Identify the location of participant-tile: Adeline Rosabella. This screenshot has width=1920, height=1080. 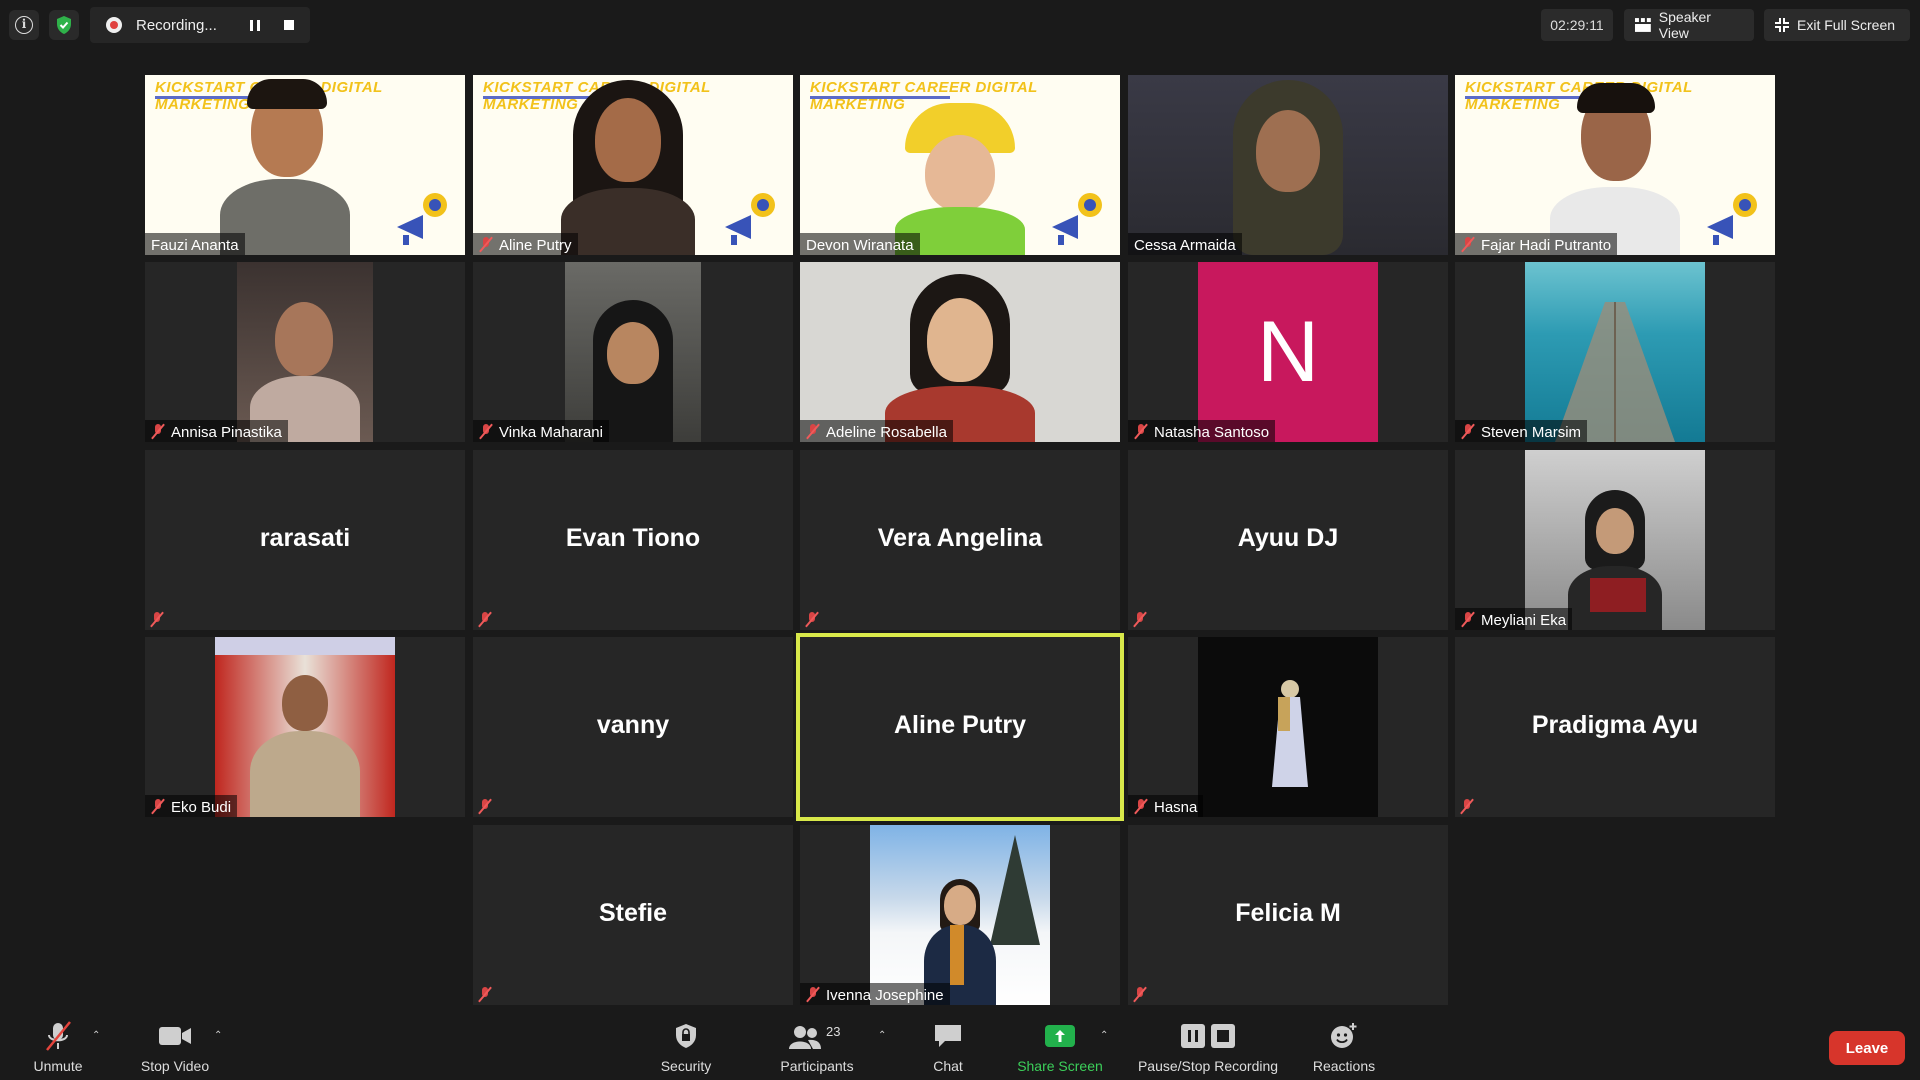
(960, 352).